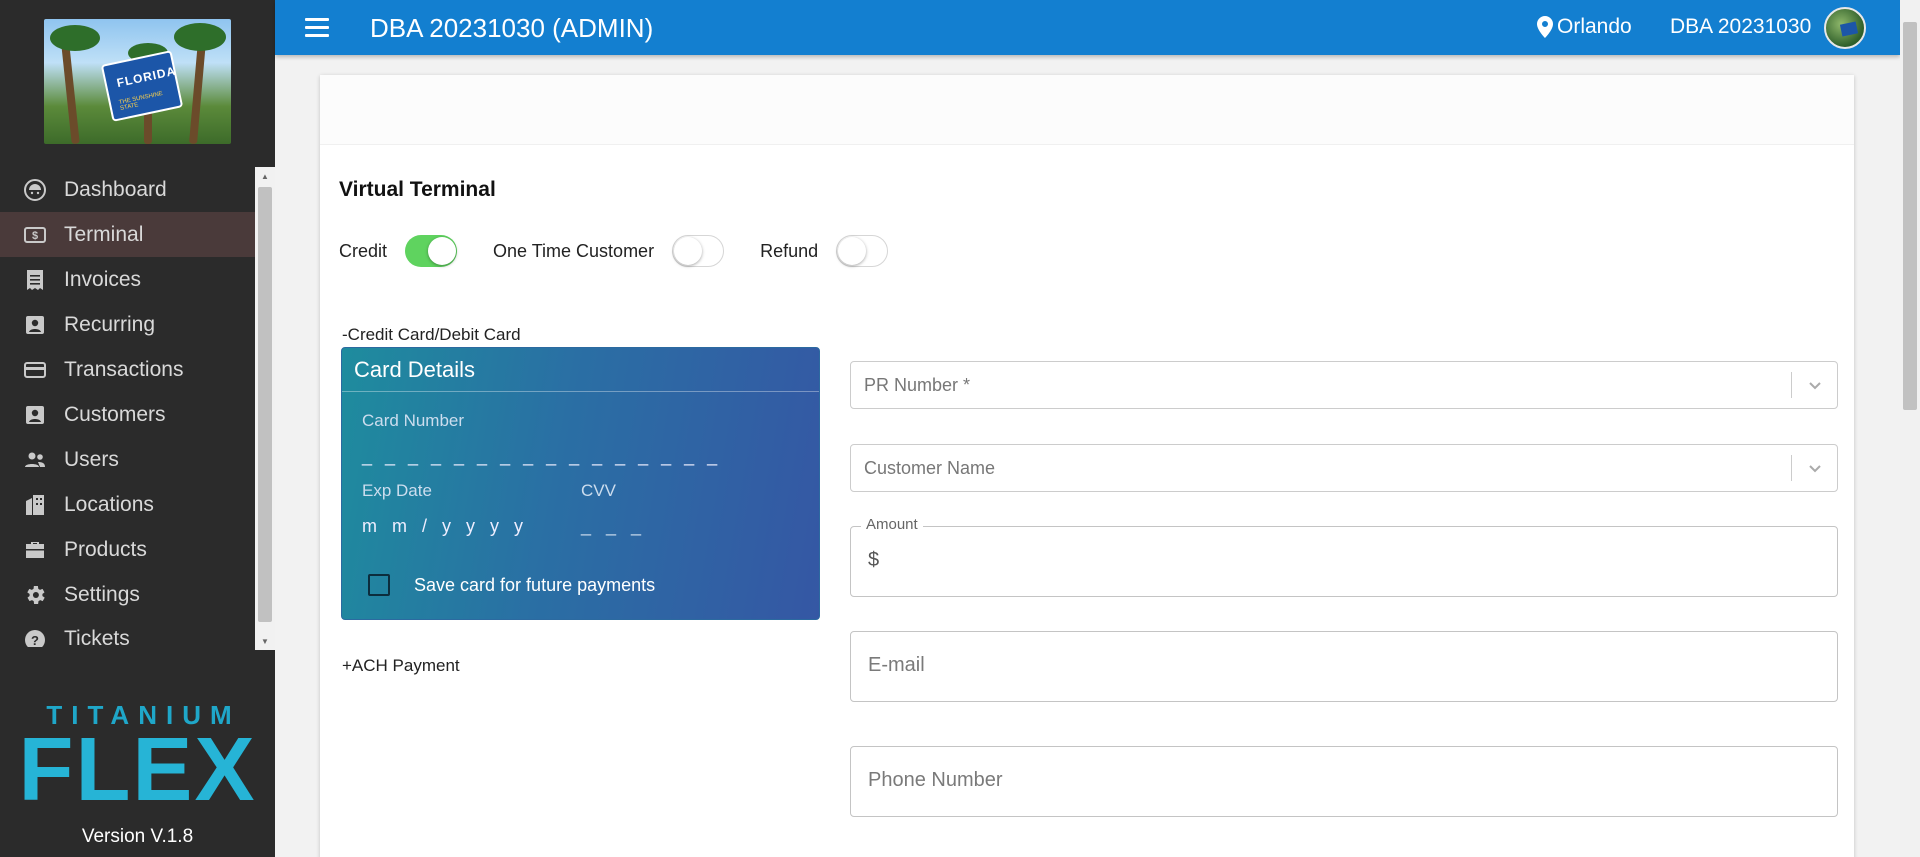 The image size is (1920, 857). I want to click on building-icon, so click(35, 505).